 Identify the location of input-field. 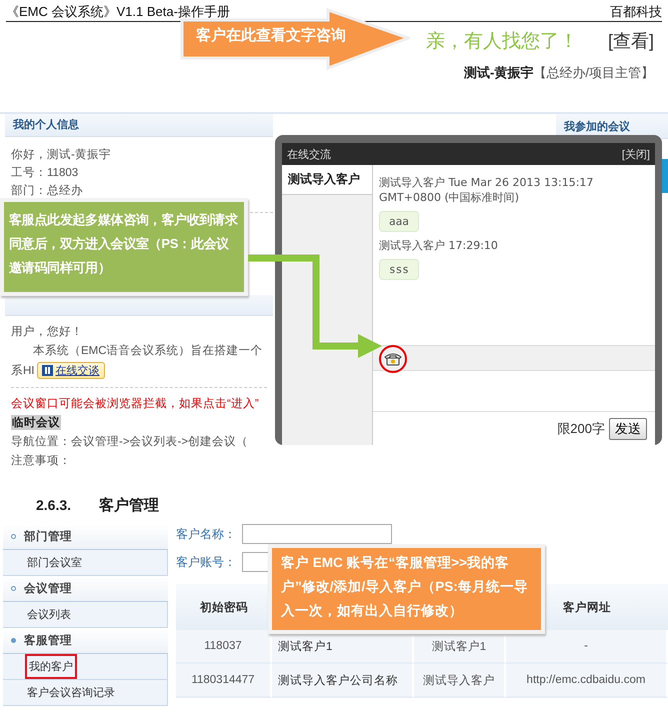
(317, 534).